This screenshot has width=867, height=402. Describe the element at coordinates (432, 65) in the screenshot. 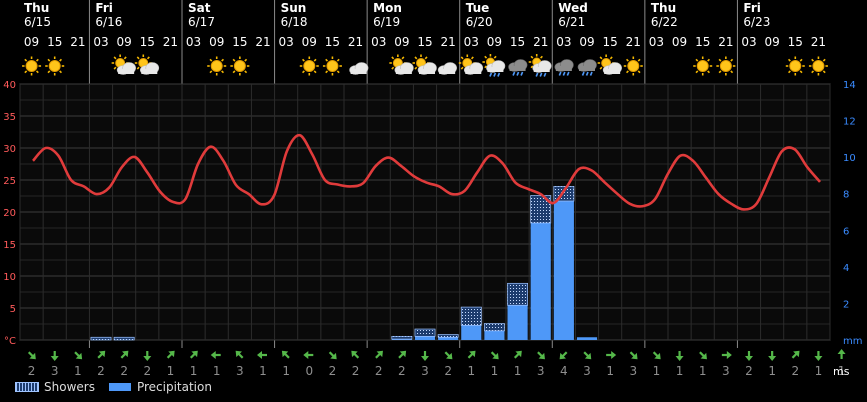

I see `weather-icons` at that location.